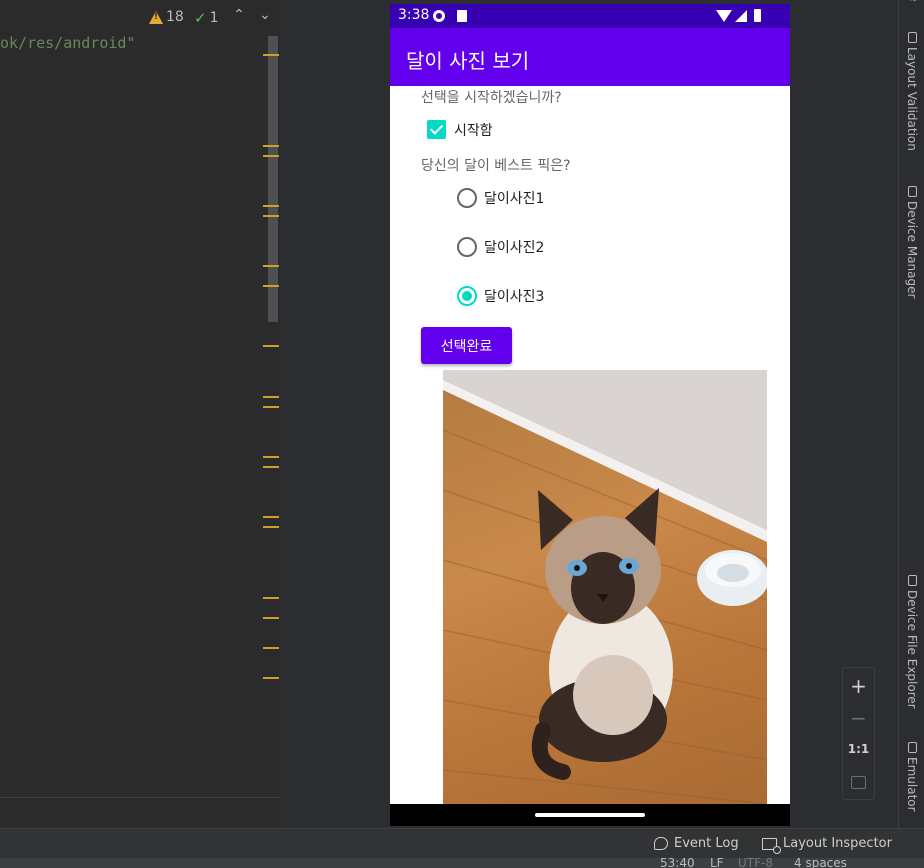 The image size is (924, 868). Describe the element at coordinates (200, 18) in the screenshot. I see `typo-check-icon: ✓` at that location.